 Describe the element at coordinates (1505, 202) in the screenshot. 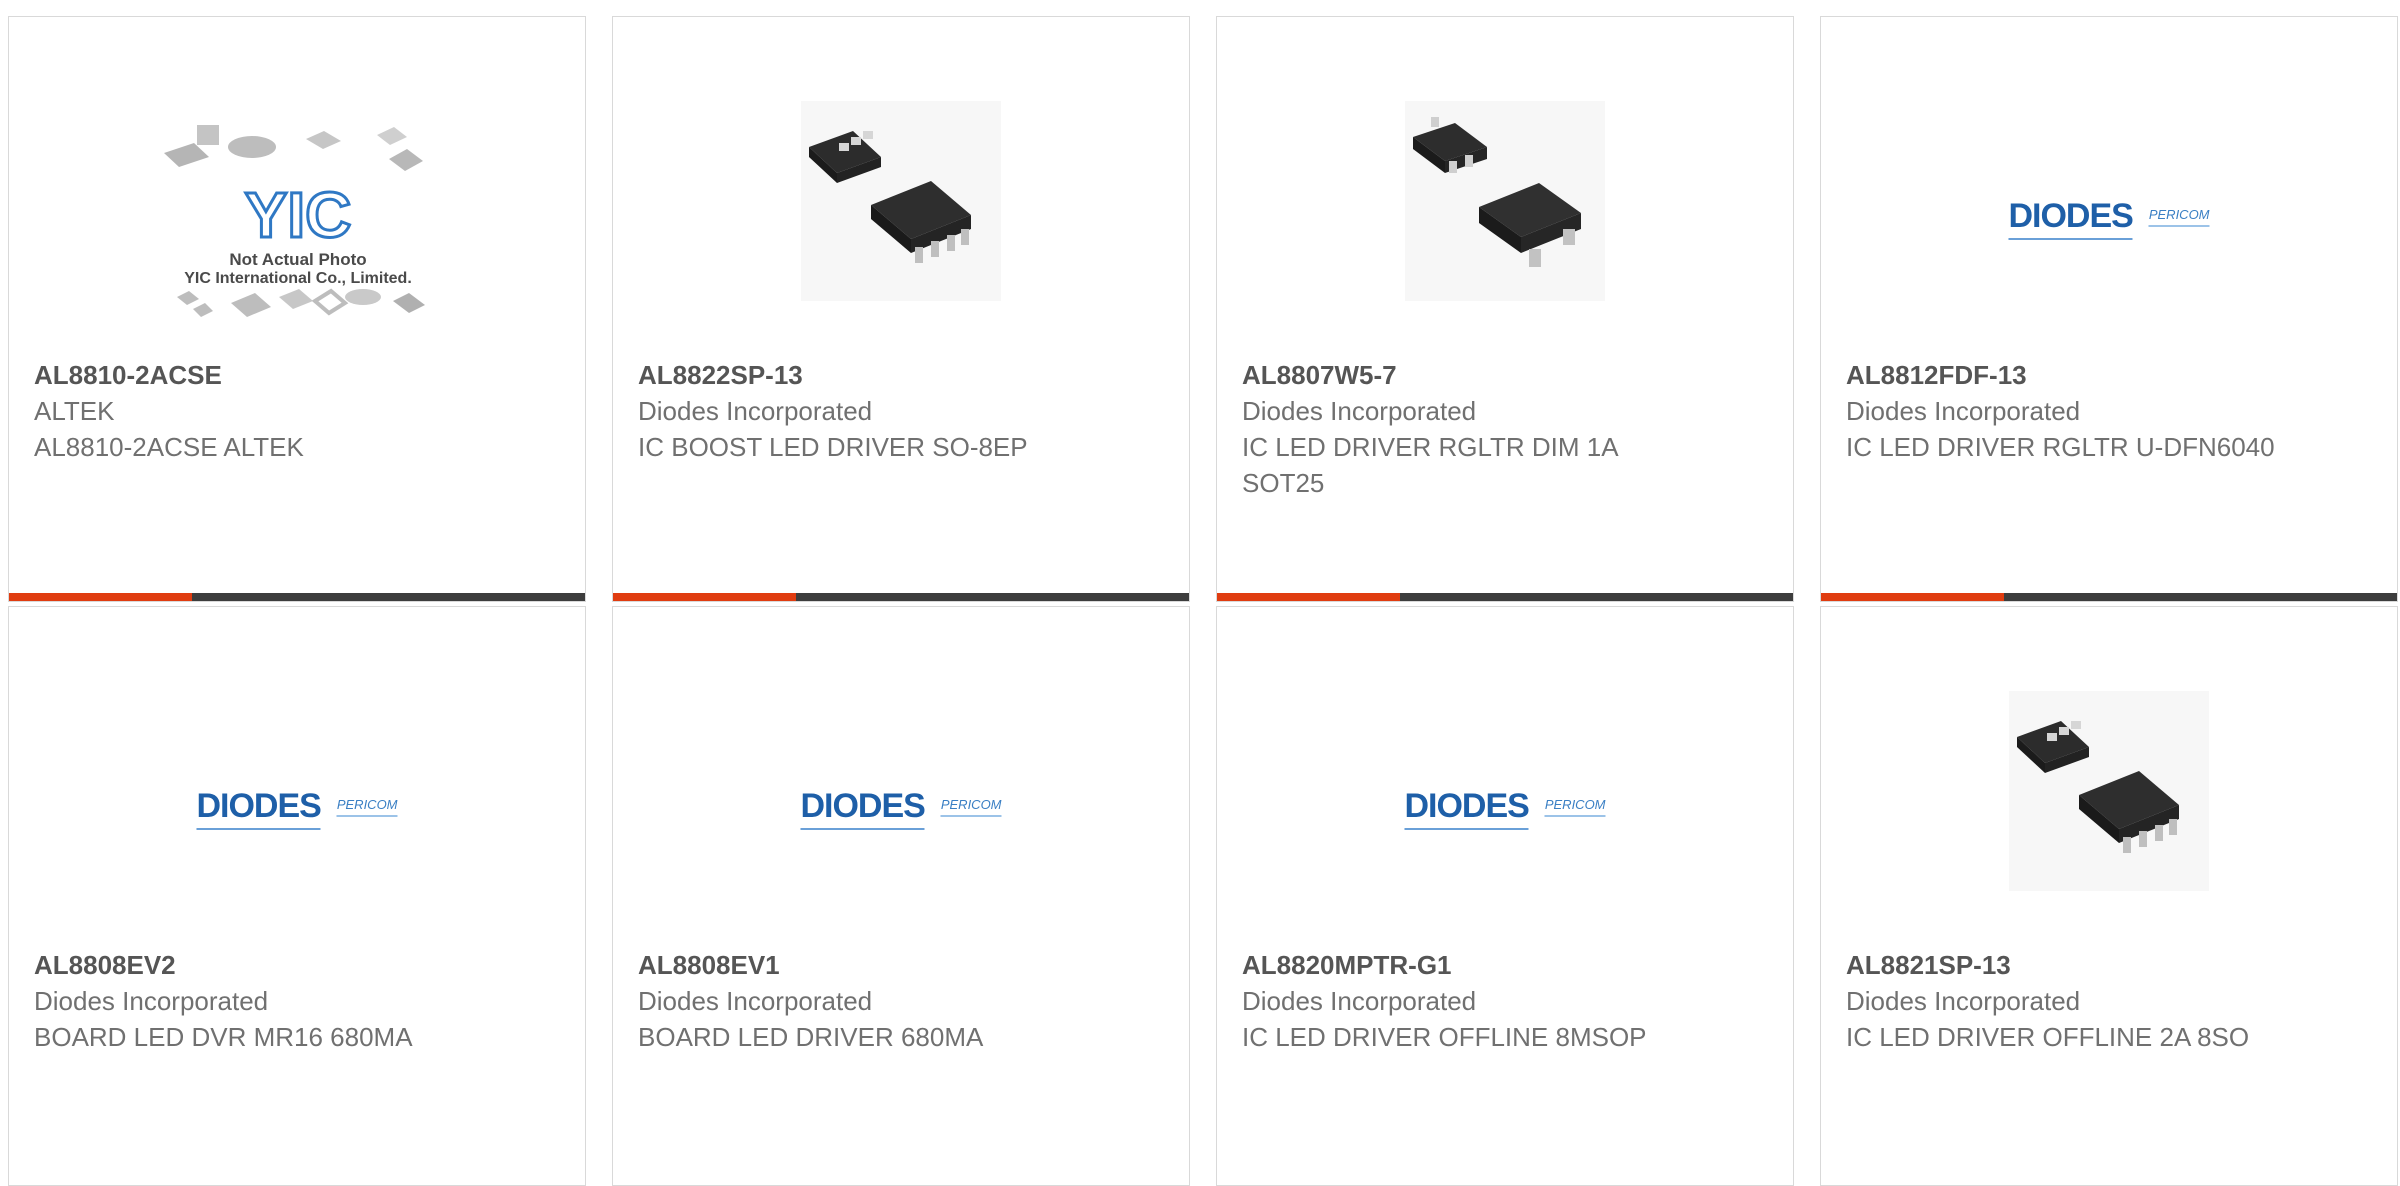

I see `product-image-sot25` at that location.